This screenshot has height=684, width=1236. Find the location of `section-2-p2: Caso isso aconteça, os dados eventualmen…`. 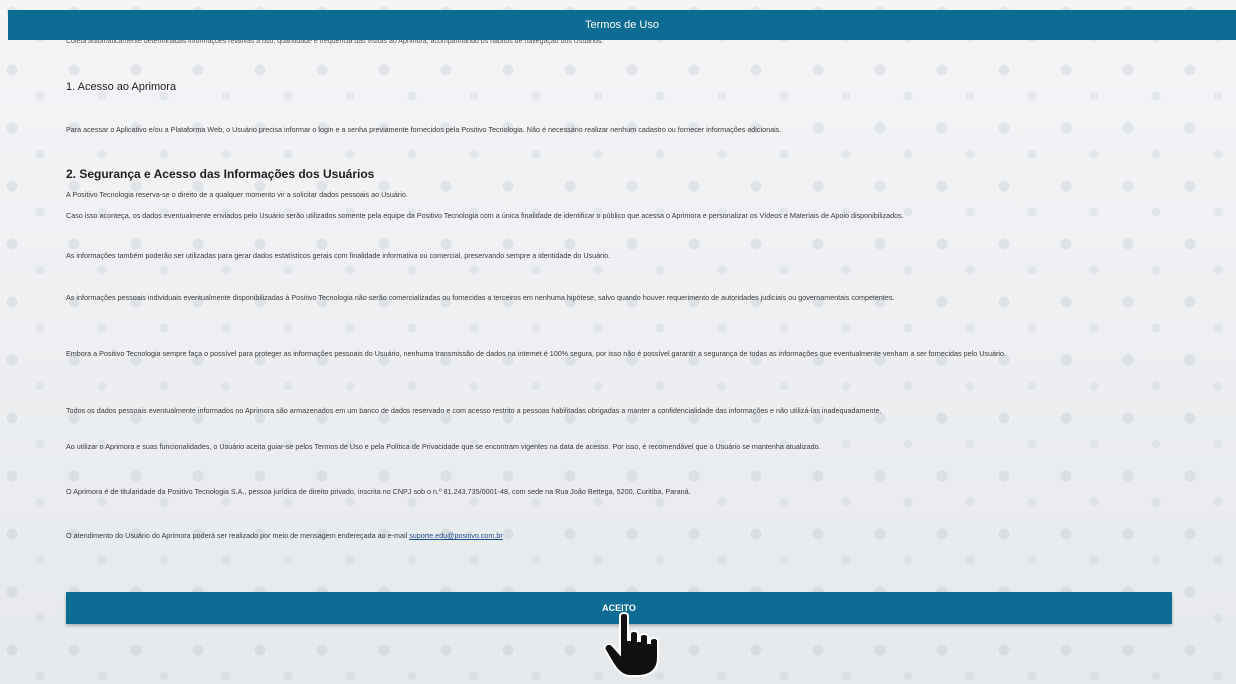

section-2-p2: Caso isso aconteça, os dados eventualmen… is located at coordinates (485, 215).